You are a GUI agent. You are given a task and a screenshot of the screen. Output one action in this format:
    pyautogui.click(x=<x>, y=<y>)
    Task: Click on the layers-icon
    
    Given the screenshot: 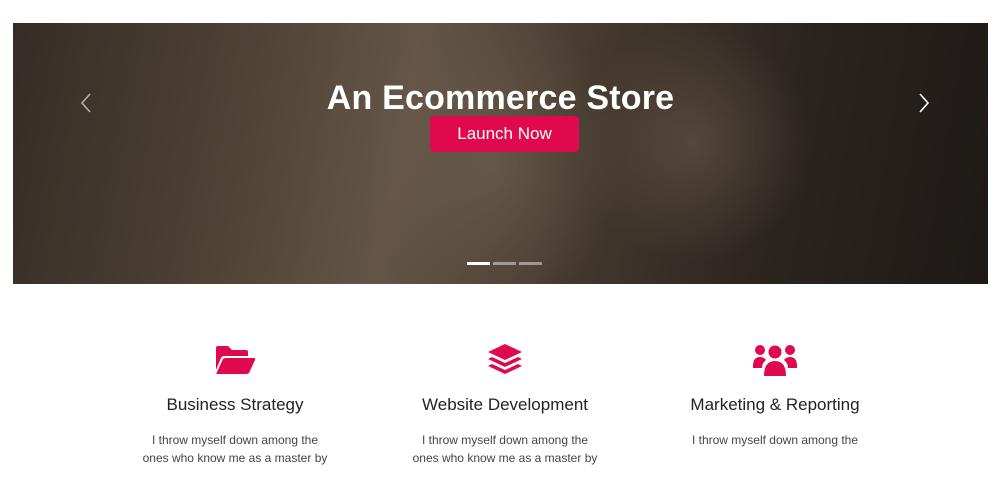 What is the action you would take?
    pyautogui.click(x=505, y=359)
    